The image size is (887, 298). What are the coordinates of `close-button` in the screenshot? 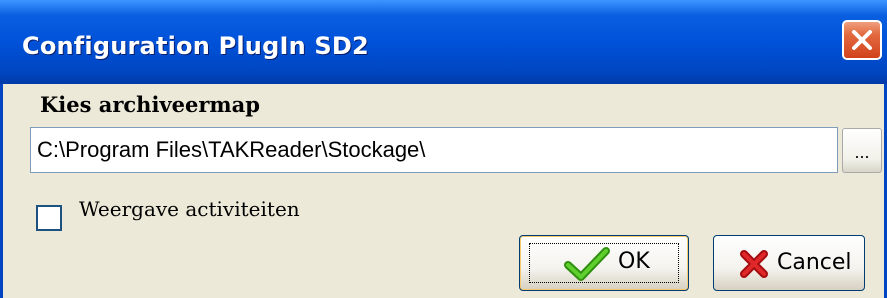 It's located at (862, 40).